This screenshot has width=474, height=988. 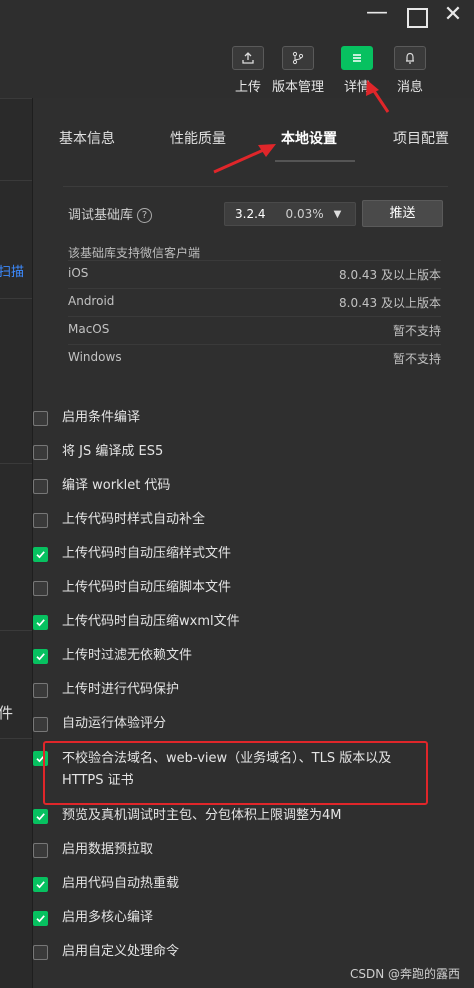 I want to click on option-label: 上传代码时自动压缩脚本文件, so click(x=147, y=587).